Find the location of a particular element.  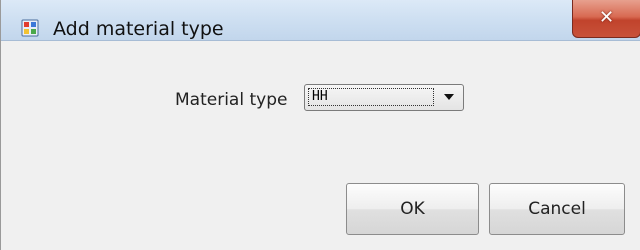

chevron-down-icon is located at coordinates (449, 97).